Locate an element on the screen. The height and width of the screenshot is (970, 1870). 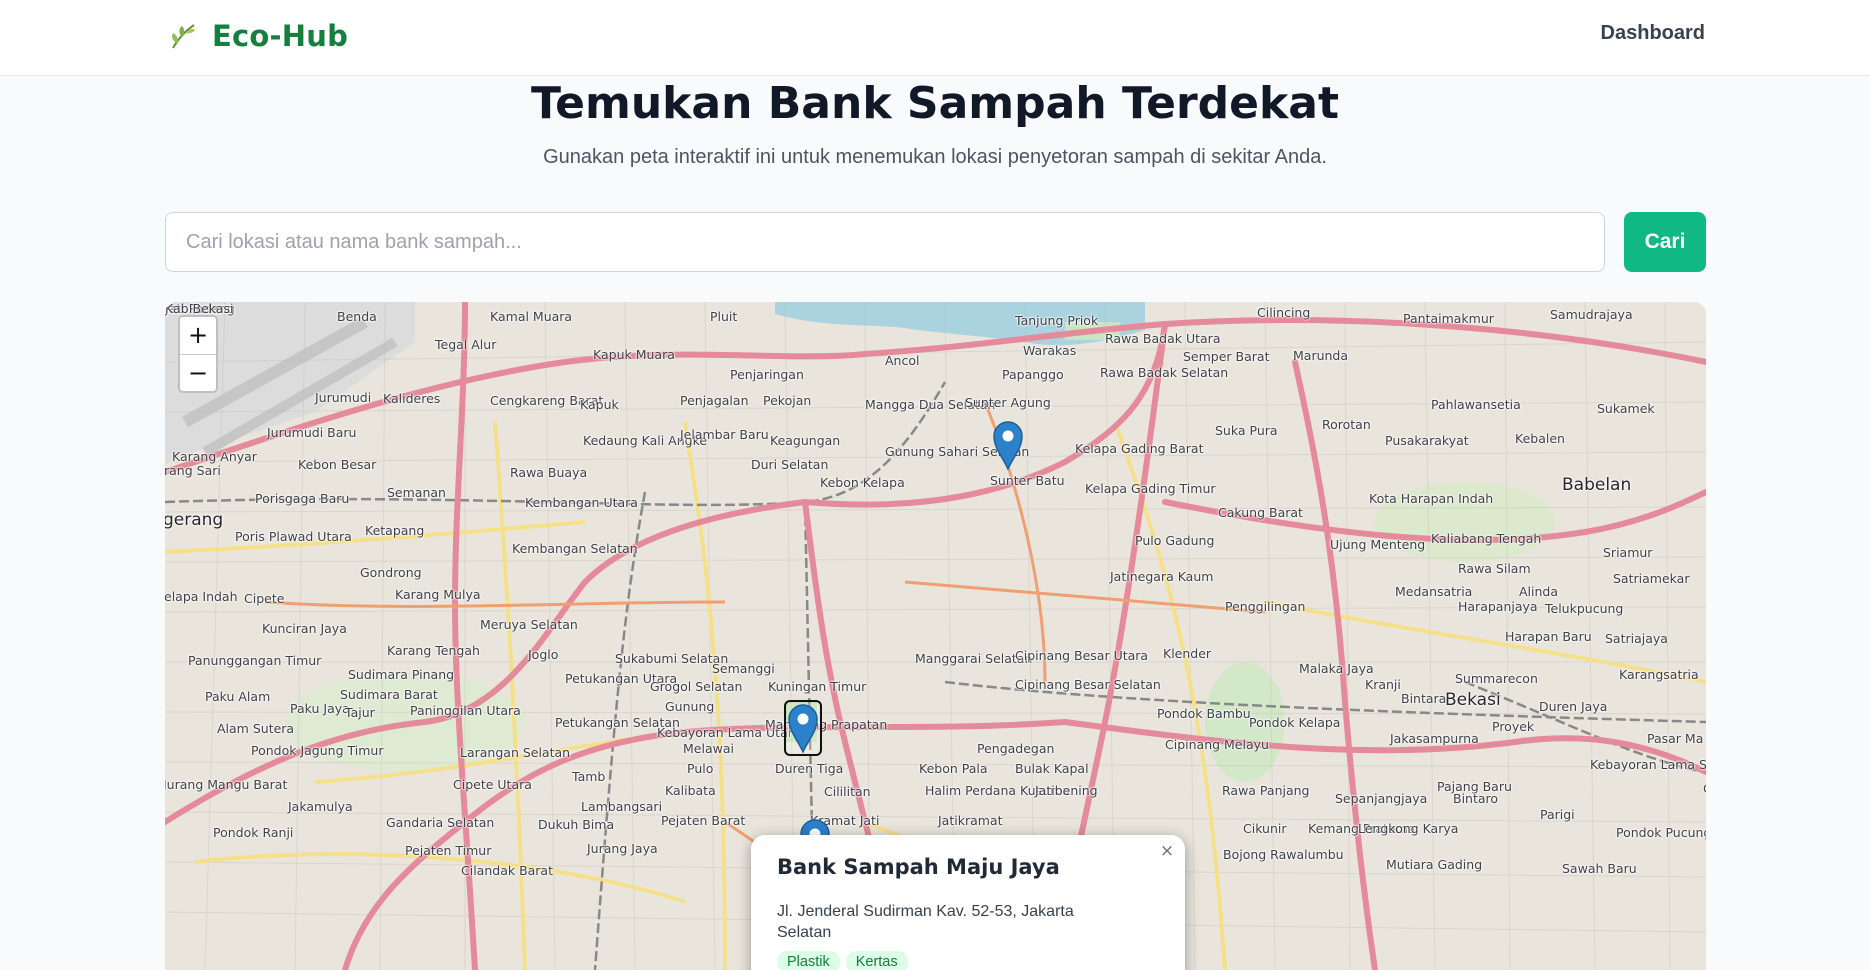
popup-title: Bank Sampah Maju Jaya is located at coordinates (918, 867).